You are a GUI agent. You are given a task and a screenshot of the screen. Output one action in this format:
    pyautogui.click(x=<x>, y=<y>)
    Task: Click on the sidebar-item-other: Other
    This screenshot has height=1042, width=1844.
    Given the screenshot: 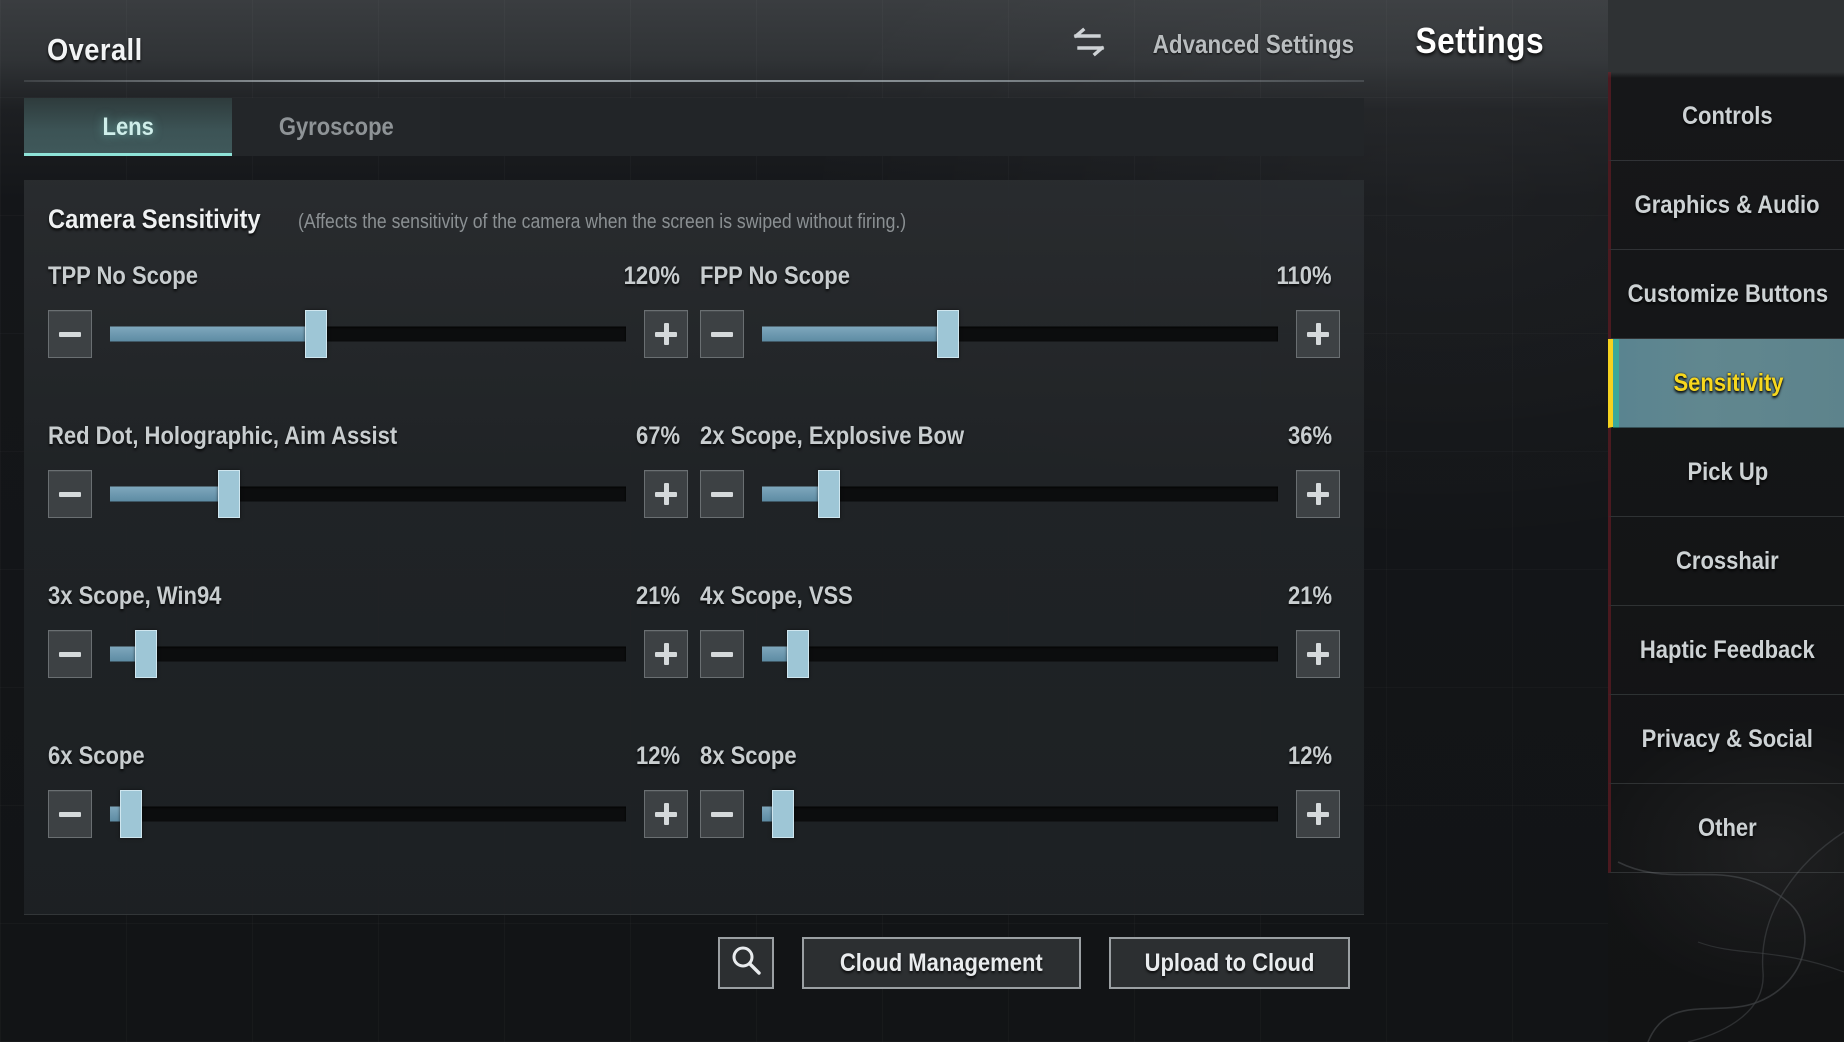 What is the action you would take?
    pyautogui.click(x=1726, y=828)
    